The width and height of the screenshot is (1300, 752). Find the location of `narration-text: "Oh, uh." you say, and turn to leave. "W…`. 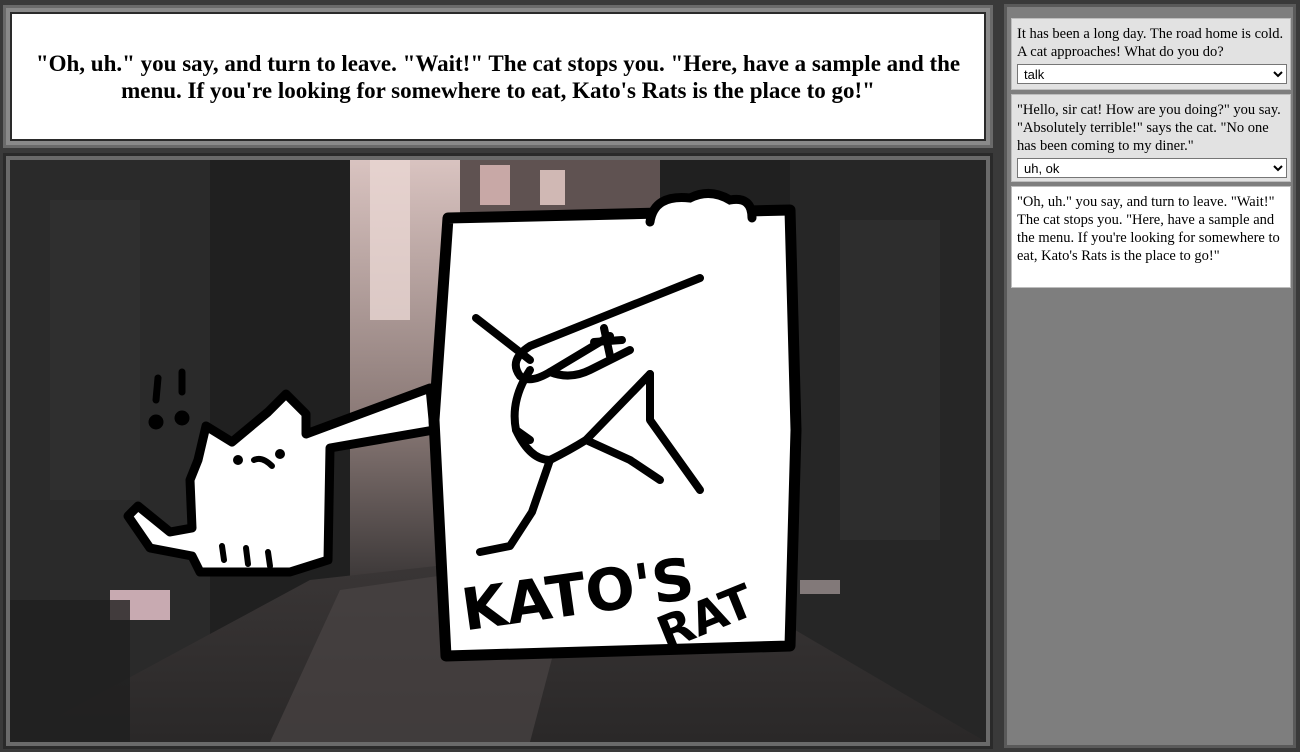

narration-text: "Oh, uh." you say, and turn to leave. "W… is located at coordinates (498, 76).